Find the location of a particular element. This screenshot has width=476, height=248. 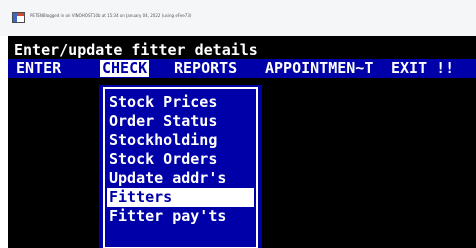

menu-reports: REPORTS is located at coordinates (205, 68).